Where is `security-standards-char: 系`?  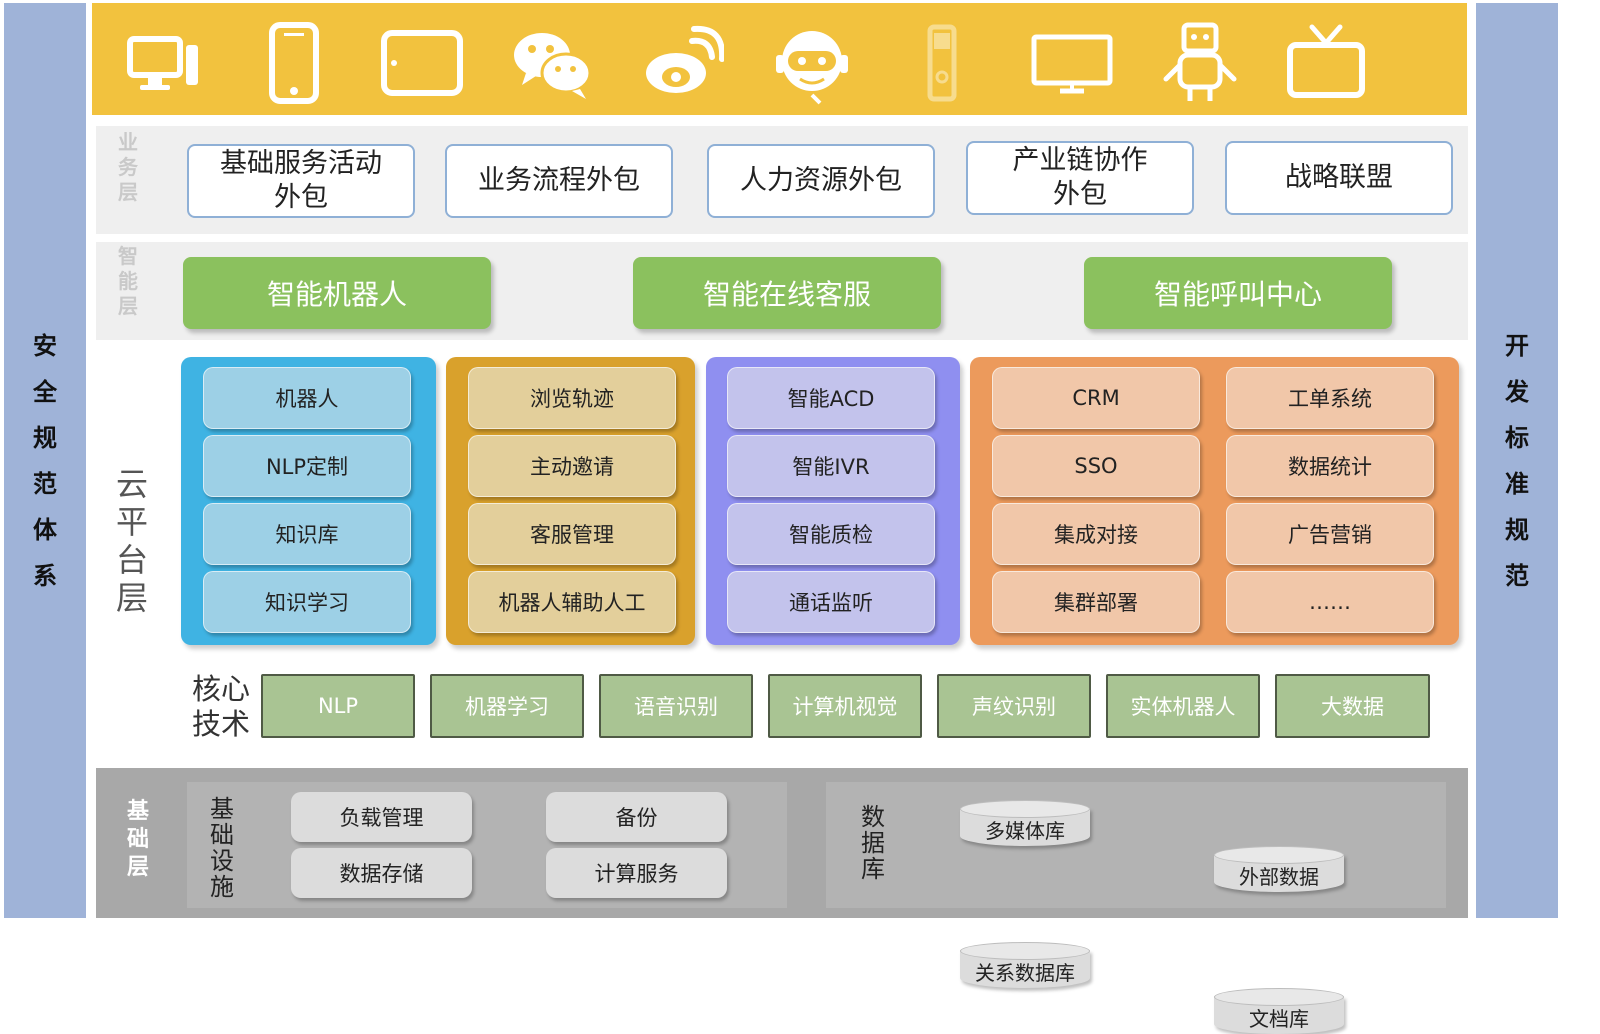 security-standards-char: 系 is located at coordinates (45, 575).